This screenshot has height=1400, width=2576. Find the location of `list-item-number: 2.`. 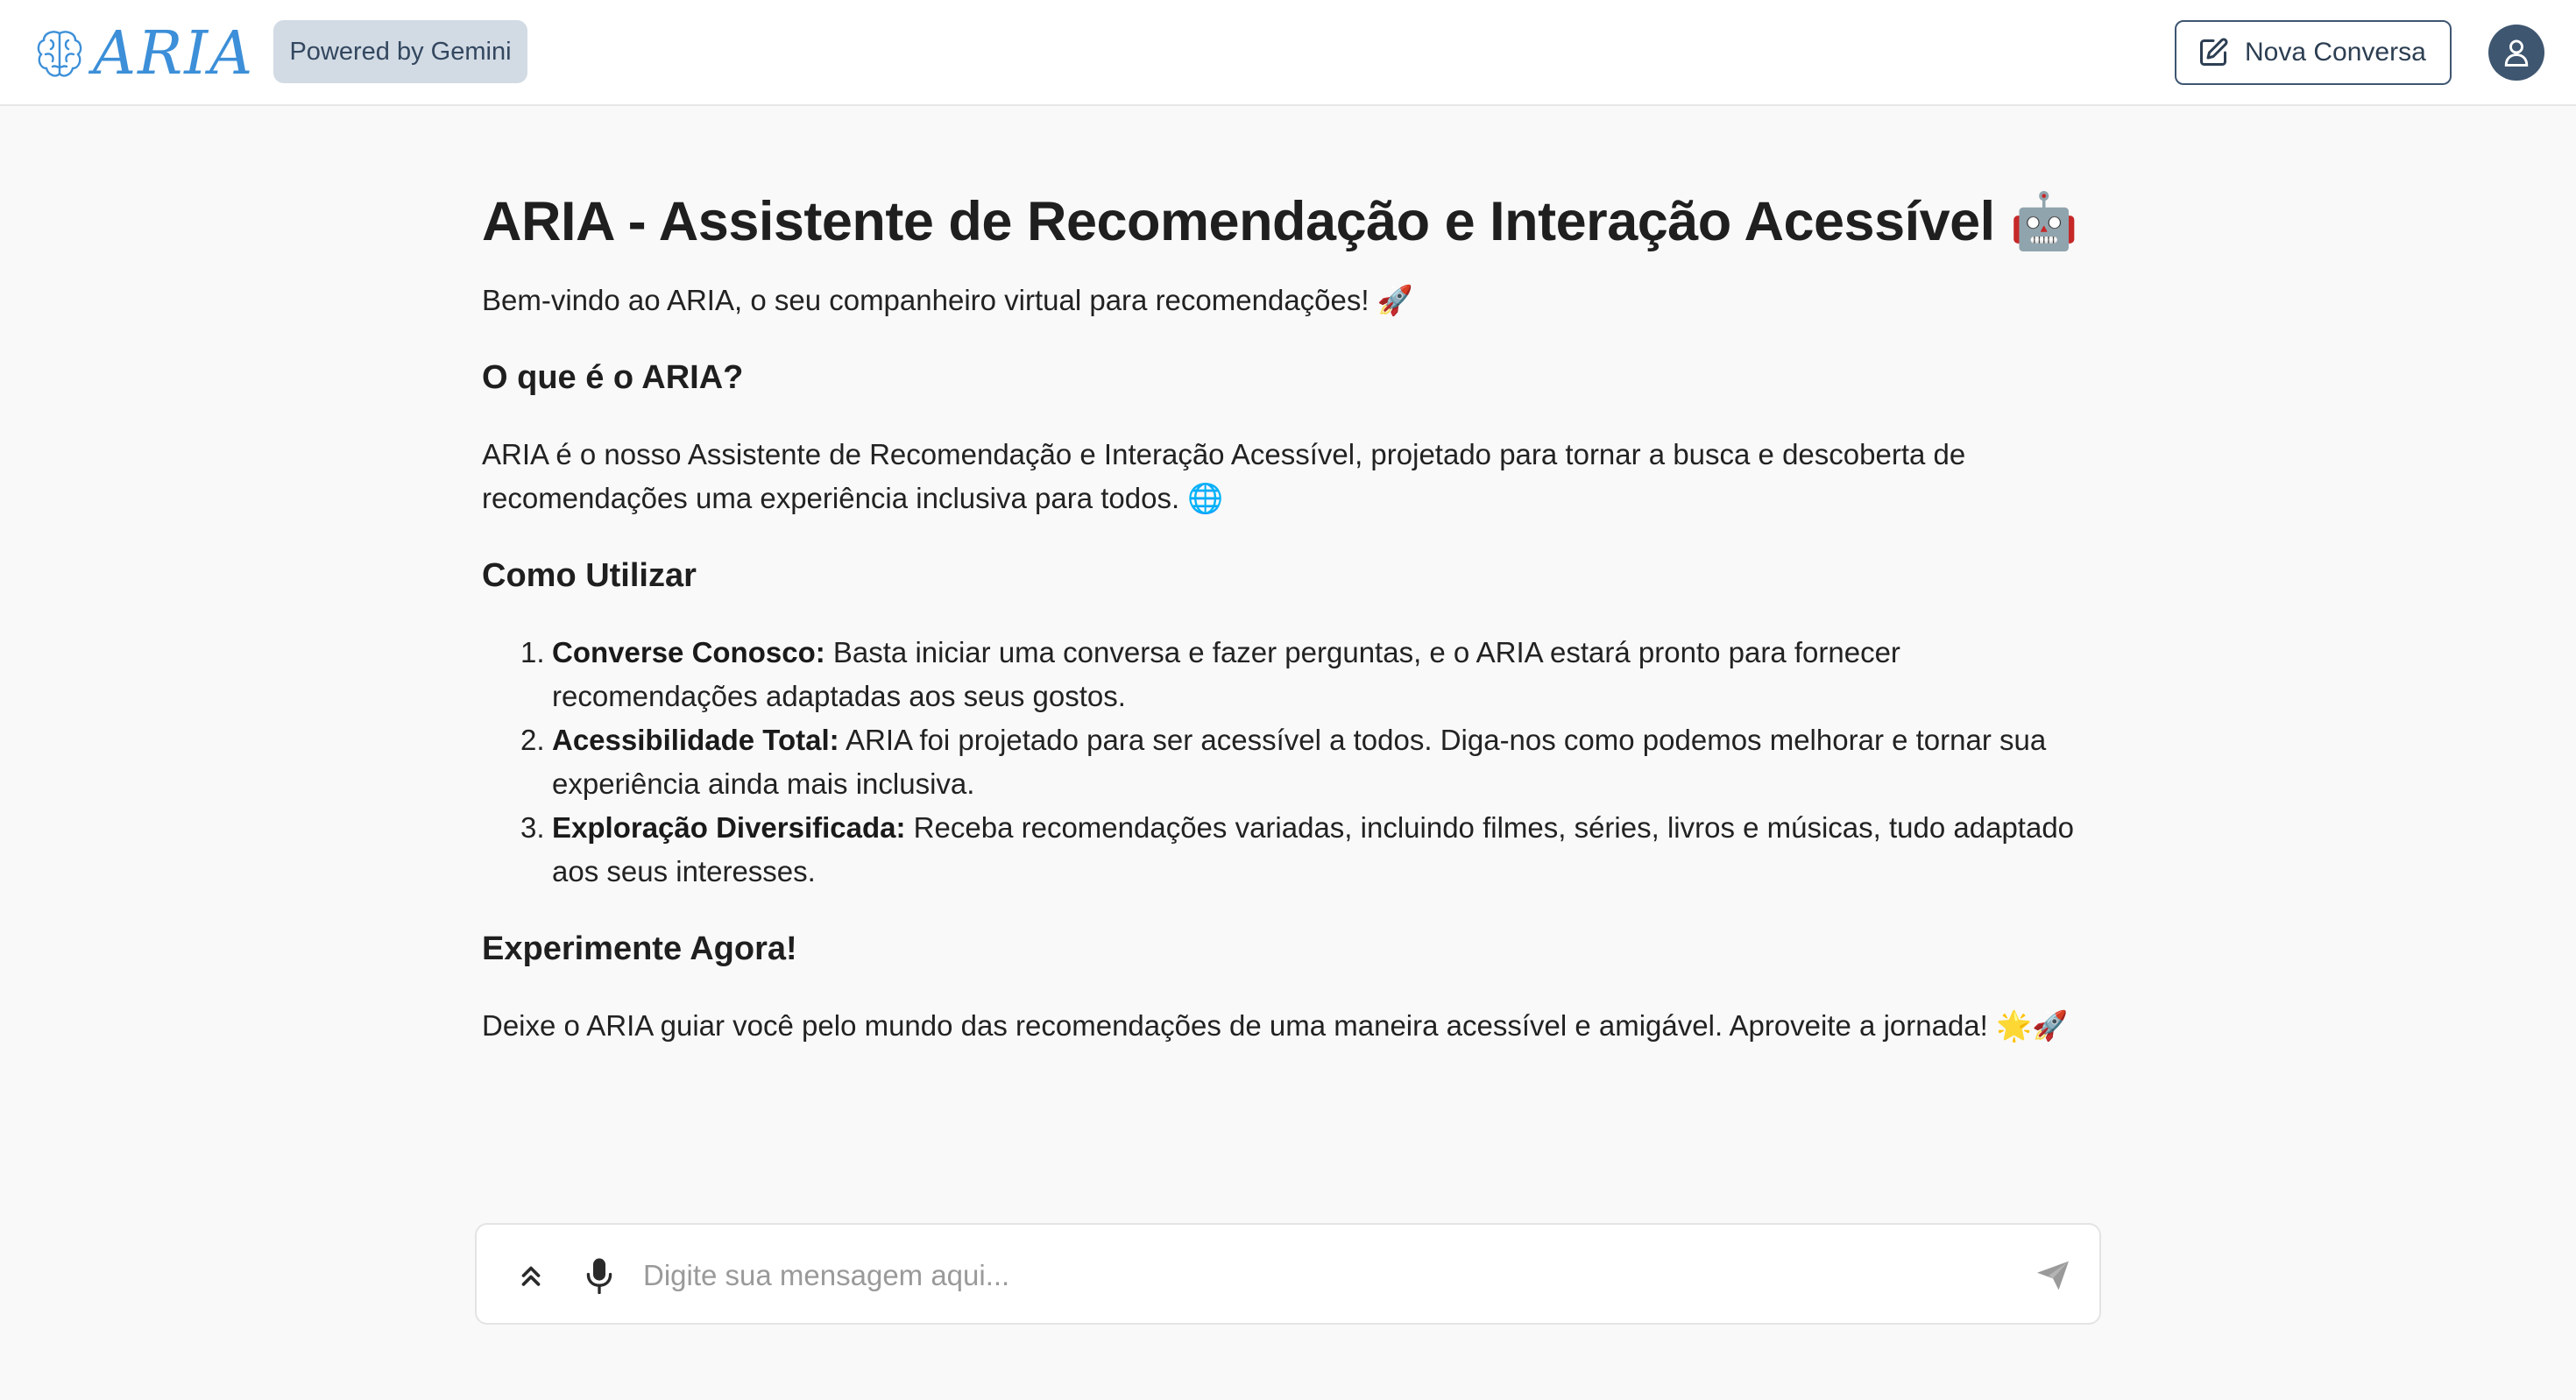

list-item-number: 2. is located at coordinates (532, 739).